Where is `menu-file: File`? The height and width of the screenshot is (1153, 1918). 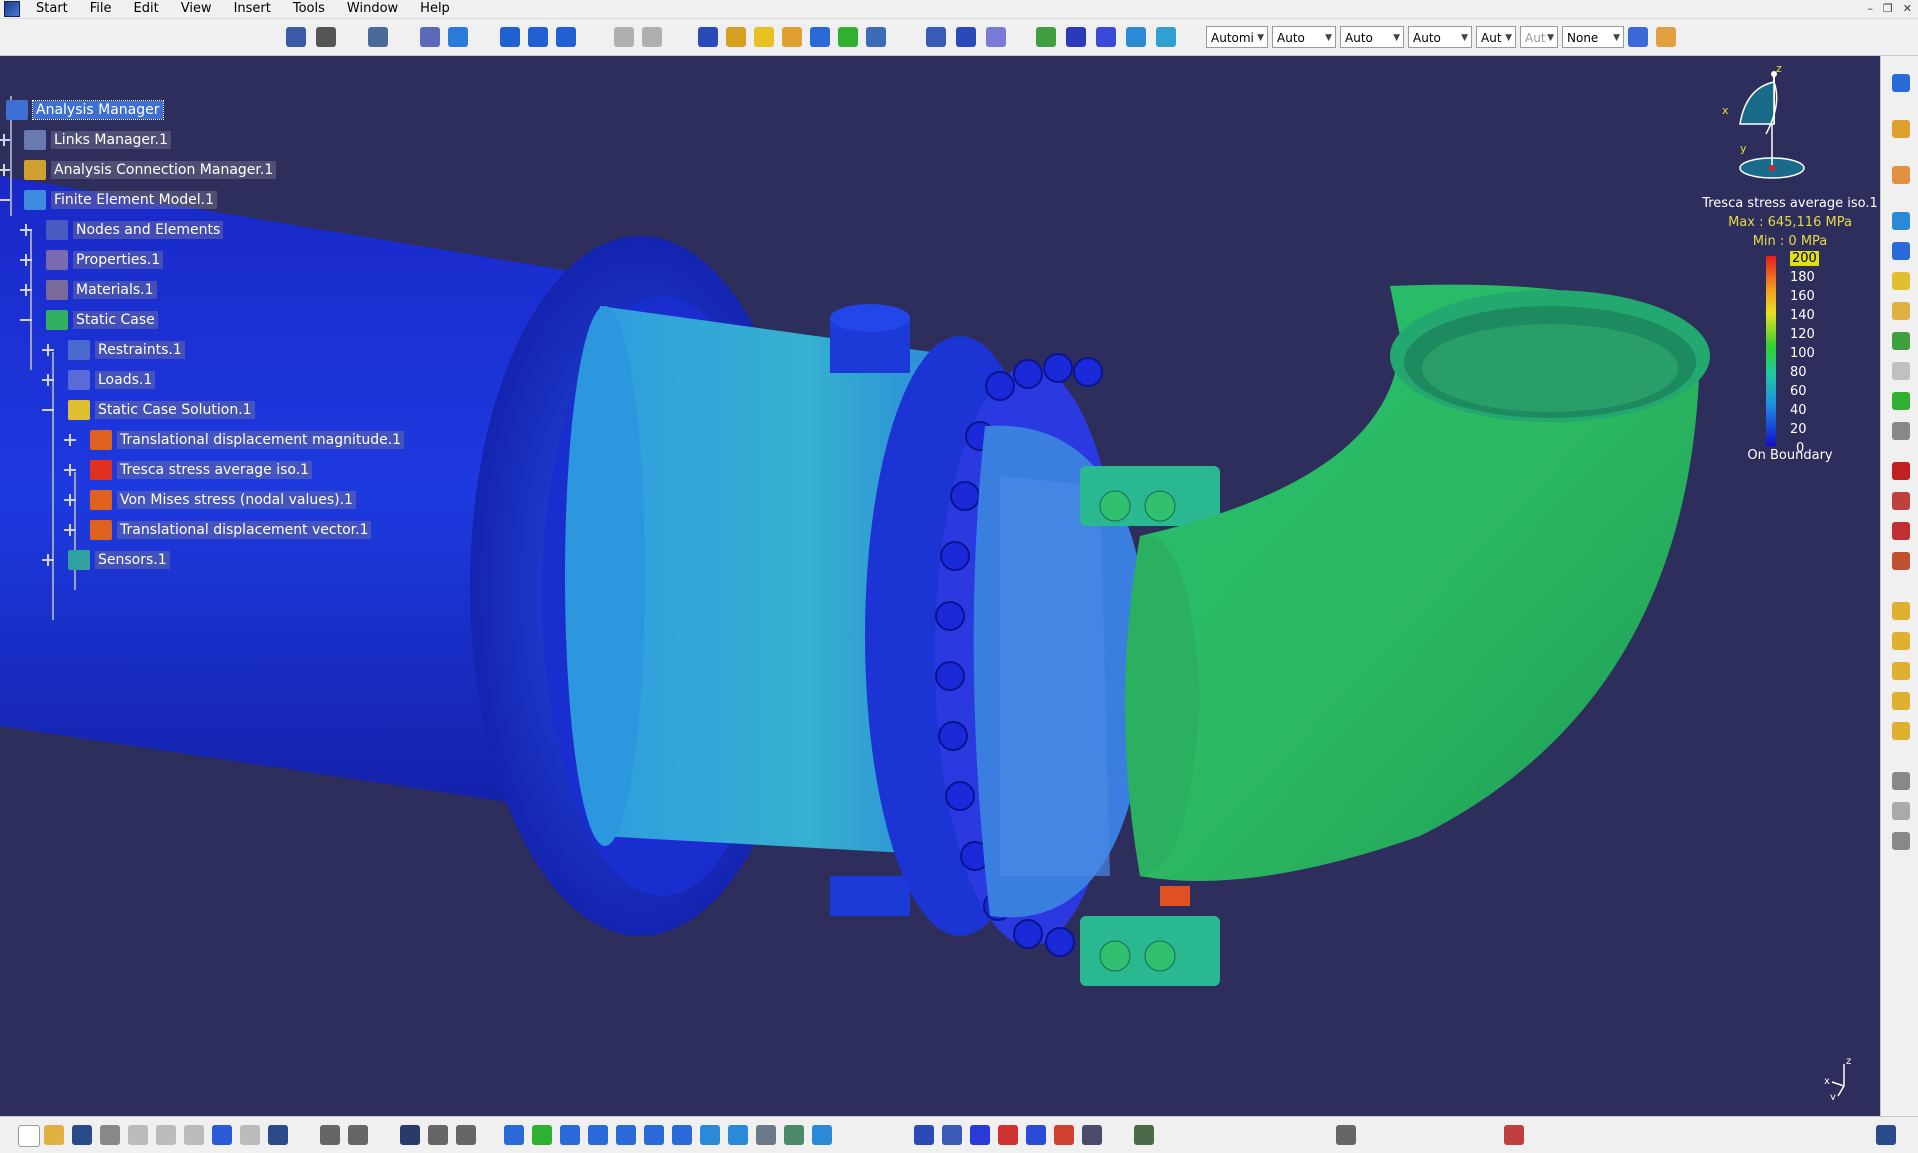 menu-file: File is located at coordinates (102, 9).